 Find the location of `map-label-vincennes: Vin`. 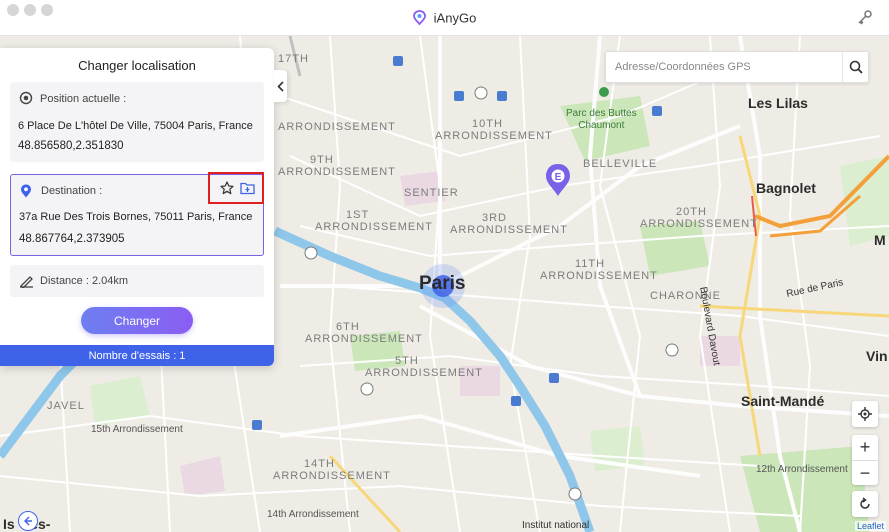

map-label-vincennes: Vin is located at coordinates (877, 356).